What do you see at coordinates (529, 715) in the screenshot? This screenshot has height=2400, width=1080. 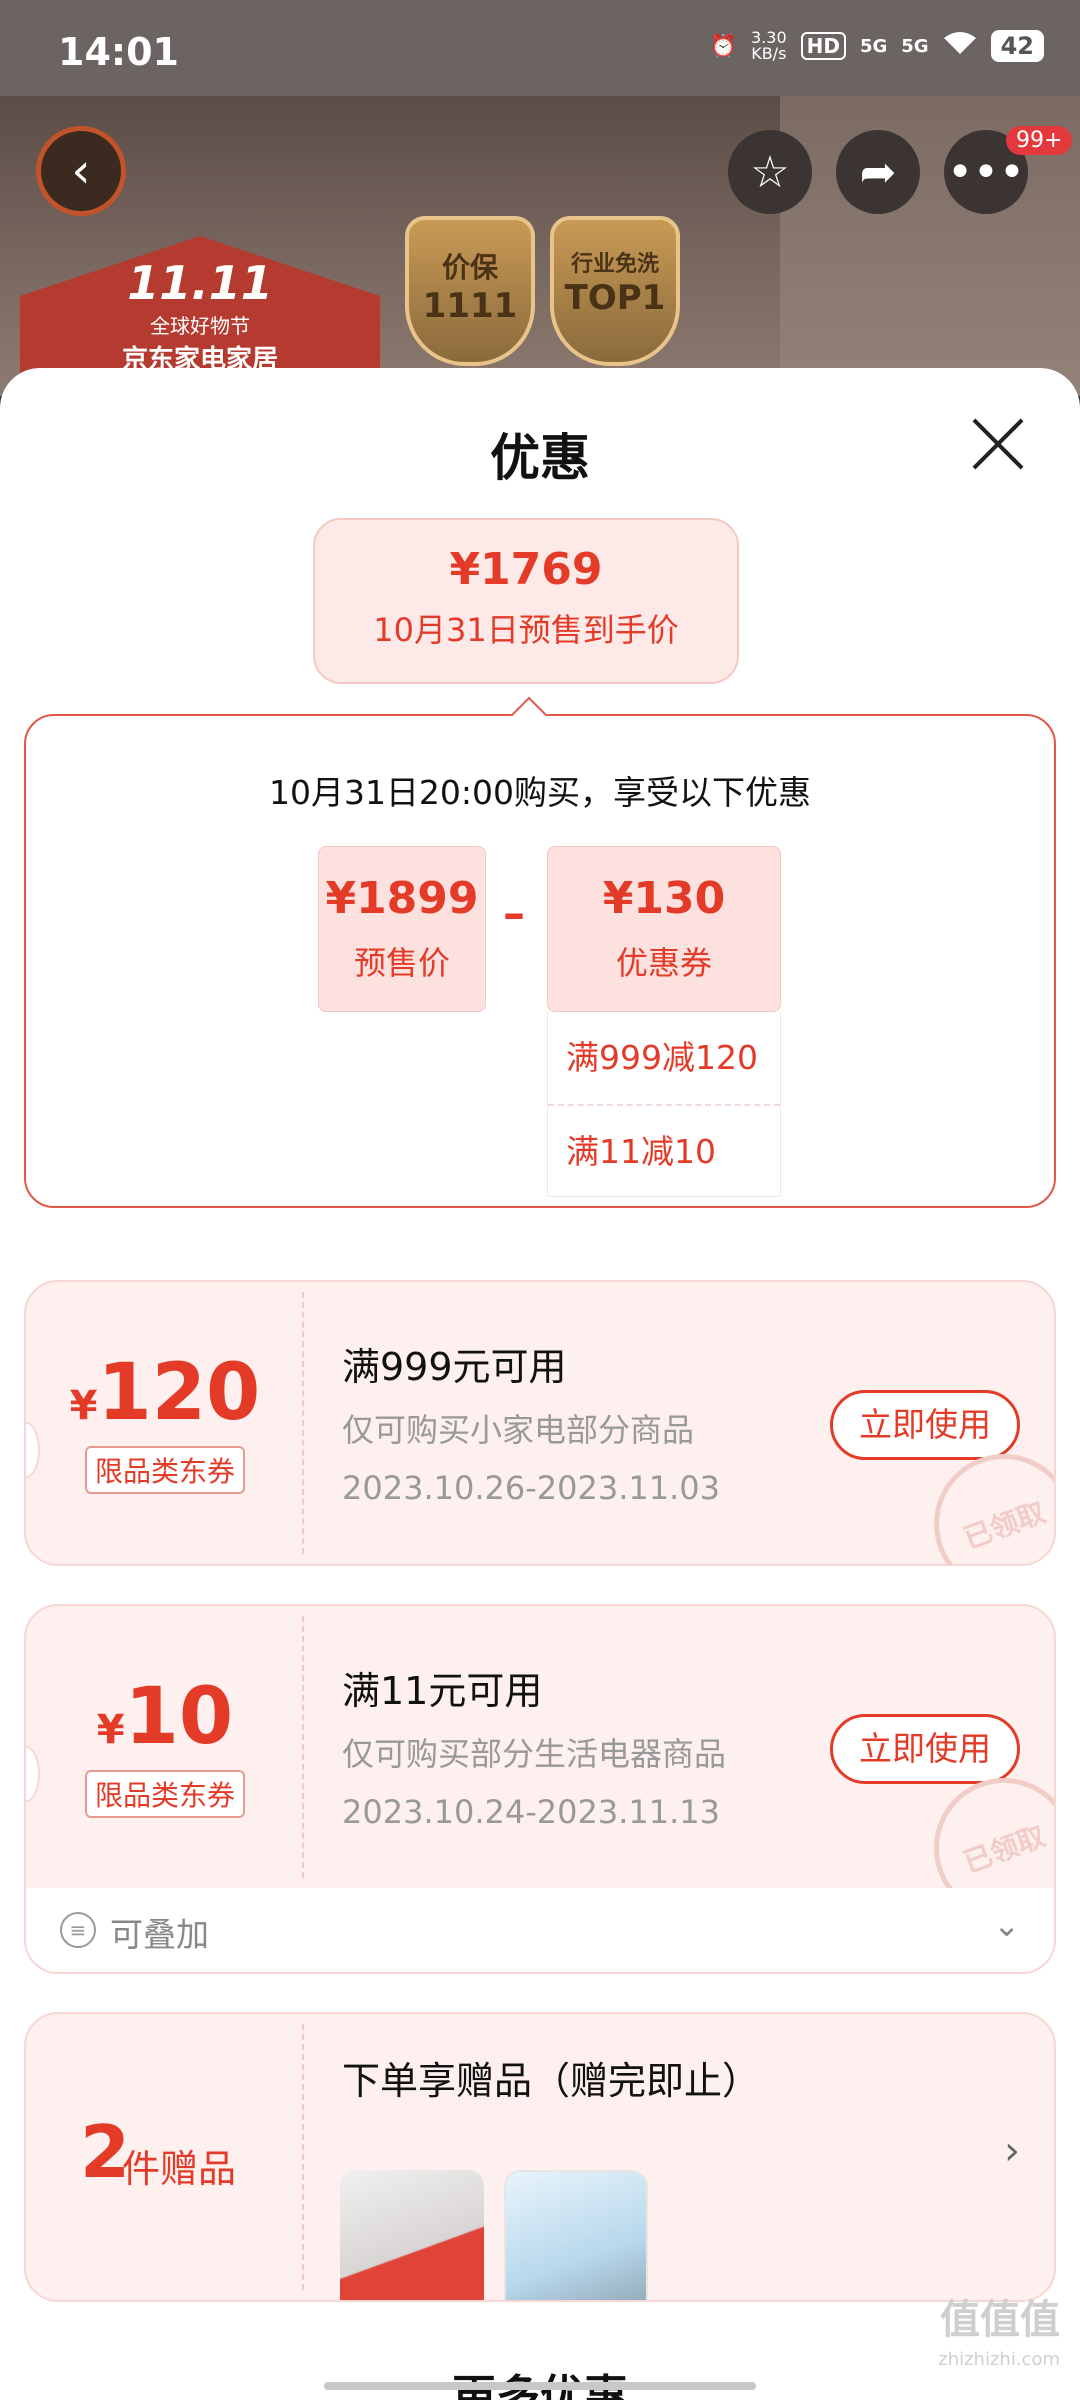 I see `callout-notch` at bounding box center [529, 715].